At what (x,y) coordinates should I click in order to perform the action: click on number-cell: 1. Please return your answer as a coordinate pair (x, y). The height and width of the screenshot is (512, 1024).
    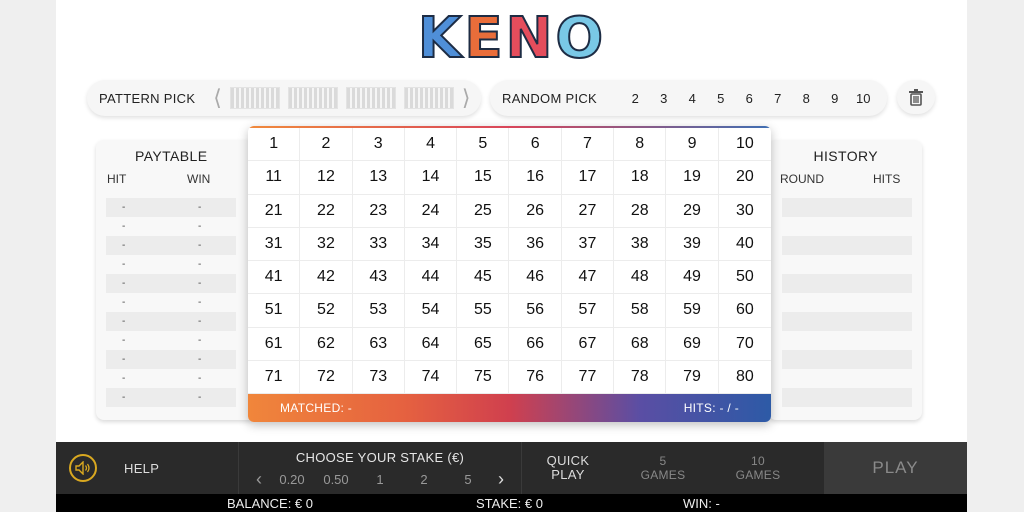
    Looking at the image, I should click on (274, 145).